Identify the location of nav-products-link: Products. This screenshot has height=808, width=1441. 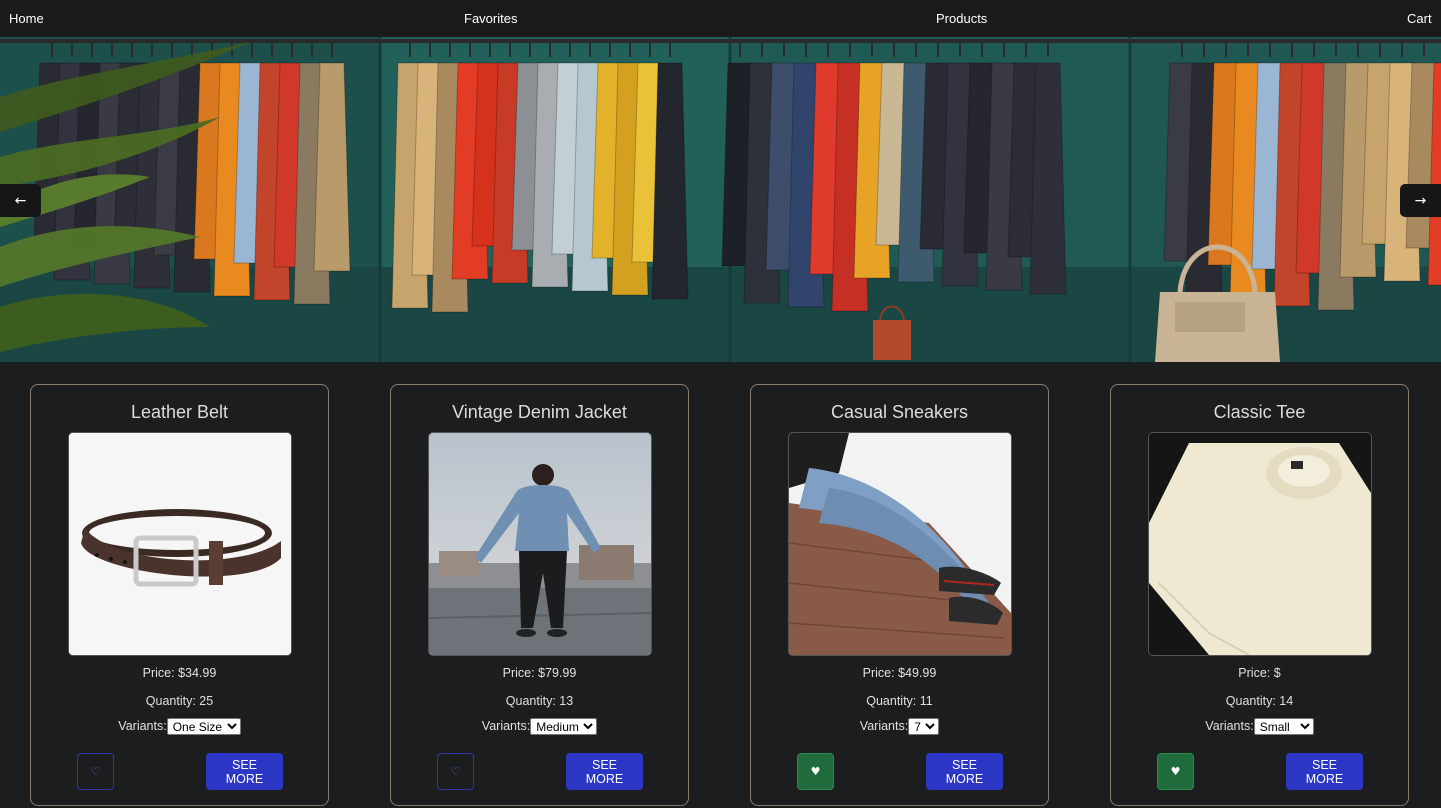
(961, 18).